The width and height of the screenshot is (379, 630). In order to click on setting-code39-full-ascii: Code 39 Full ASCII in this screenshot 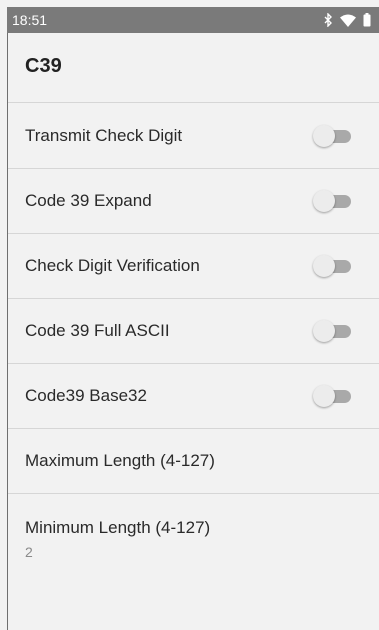, I will do `click(193, 331)`.